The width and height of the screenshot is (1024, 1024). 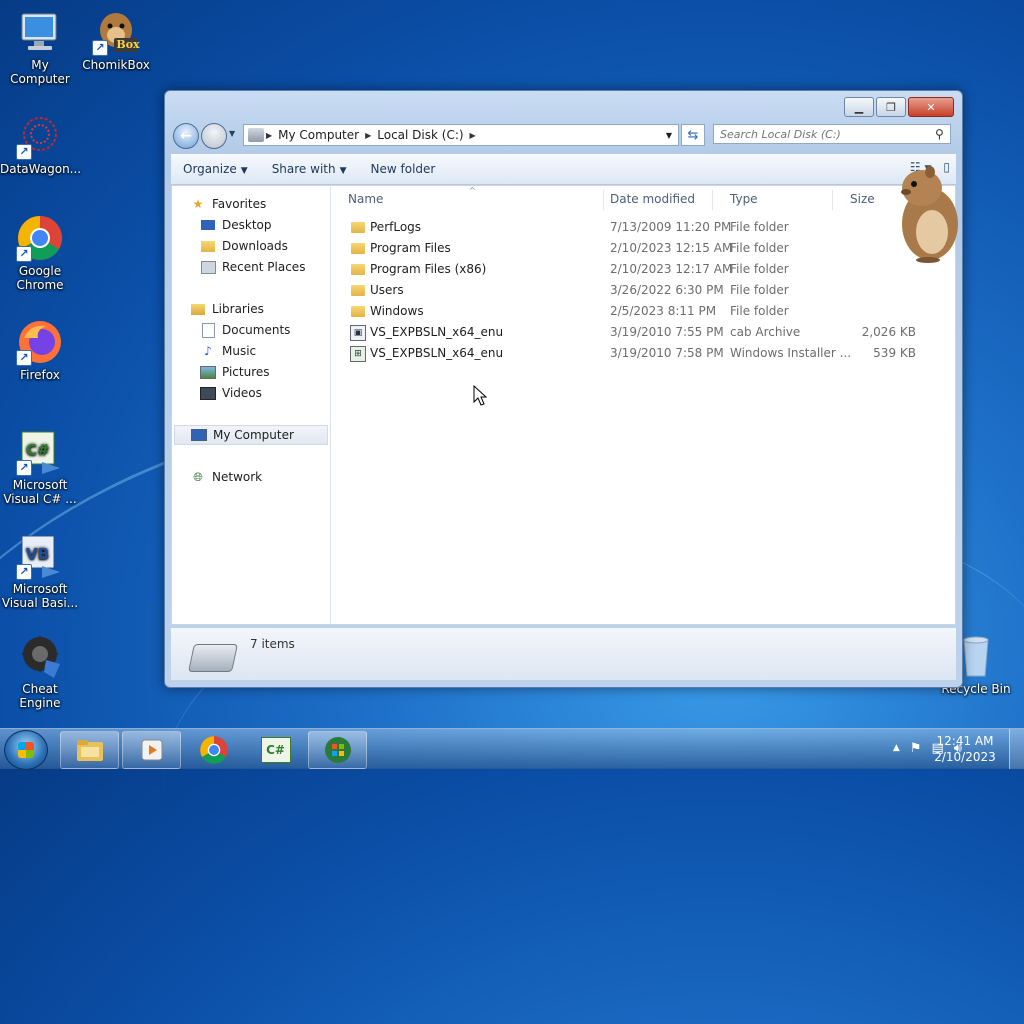 I want to click on media-player-icon, so click(x=151, y=750).